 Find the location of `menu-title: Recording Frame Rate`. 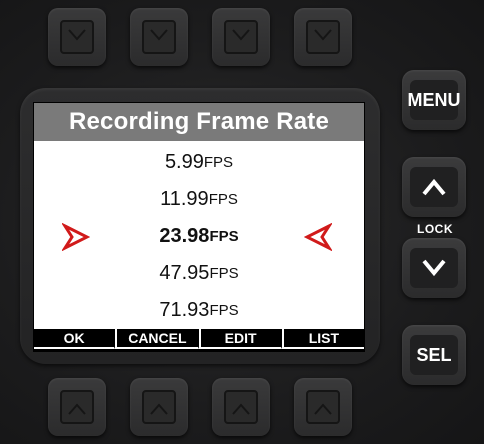

menu-title: Recording Frame Rate is located at coordinates (199, 121).